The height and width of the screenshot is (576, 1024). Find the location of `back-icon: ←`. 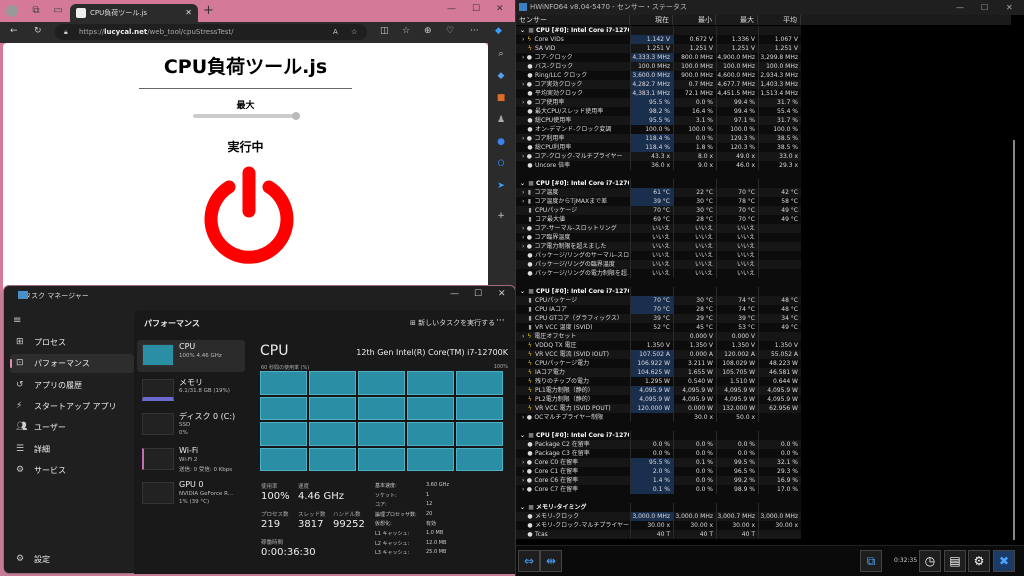

back-icon: ← is located at coordinates (14, 31).